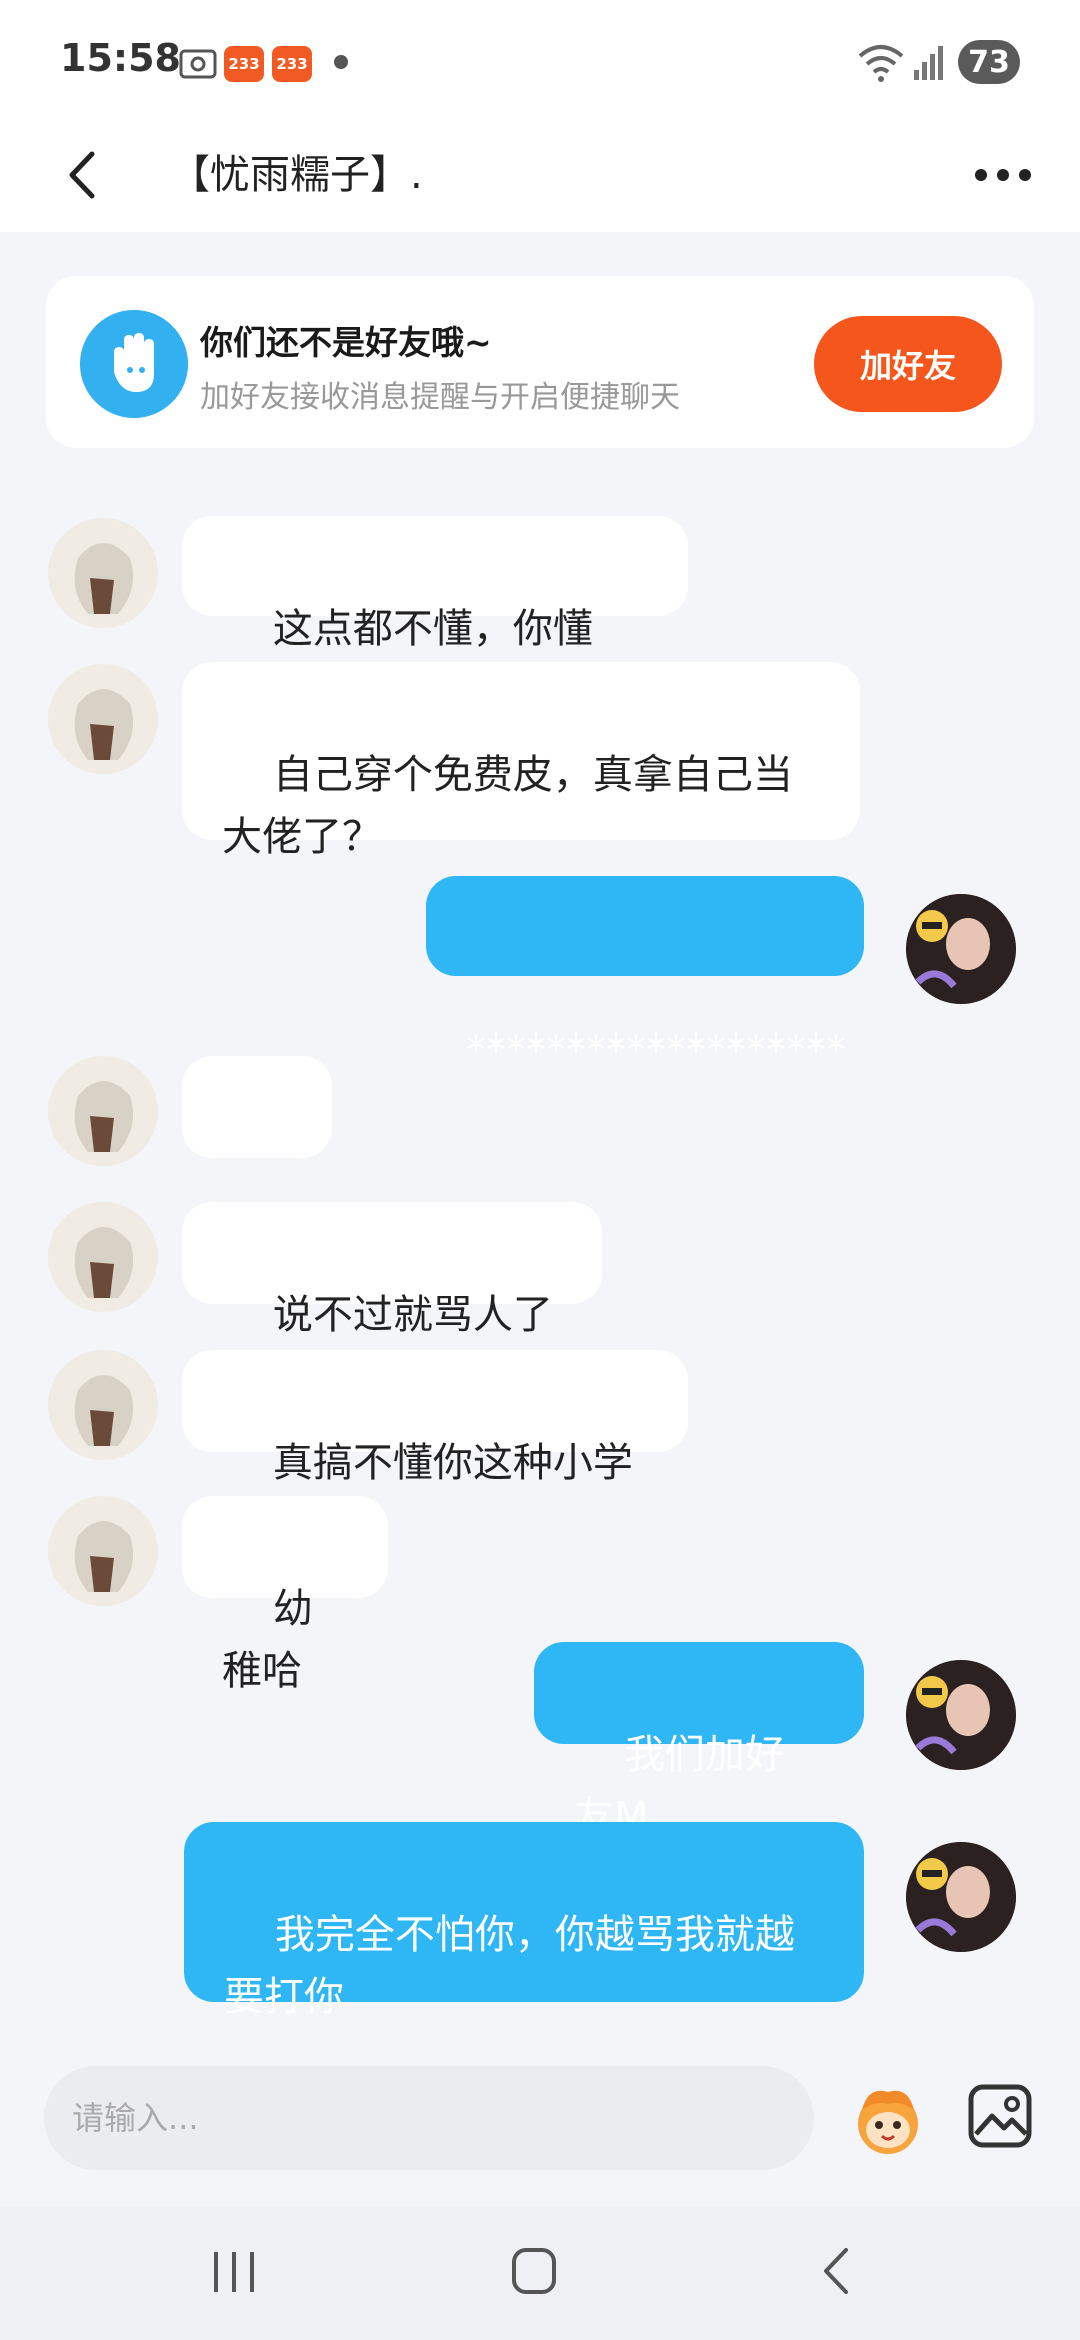  I want to click on message-bubble: 666, so click(257, 1155).